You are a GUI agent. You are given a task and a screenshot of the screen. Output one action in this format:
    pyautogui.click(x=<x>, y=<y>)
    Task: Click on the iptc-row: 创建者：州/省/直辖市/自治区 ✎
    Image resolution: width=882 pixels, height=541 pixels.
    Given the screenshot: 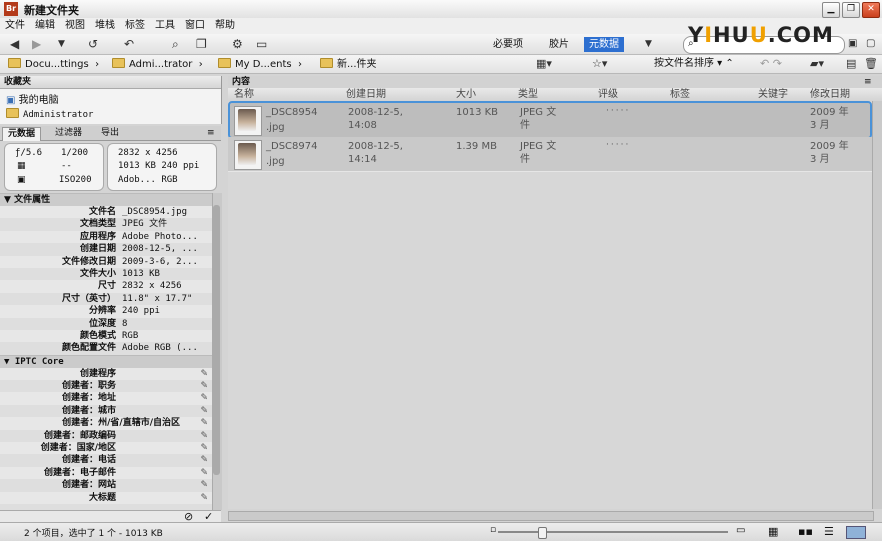 What is the action you would take?
    pyautogui.click(x=106, y=423)
    